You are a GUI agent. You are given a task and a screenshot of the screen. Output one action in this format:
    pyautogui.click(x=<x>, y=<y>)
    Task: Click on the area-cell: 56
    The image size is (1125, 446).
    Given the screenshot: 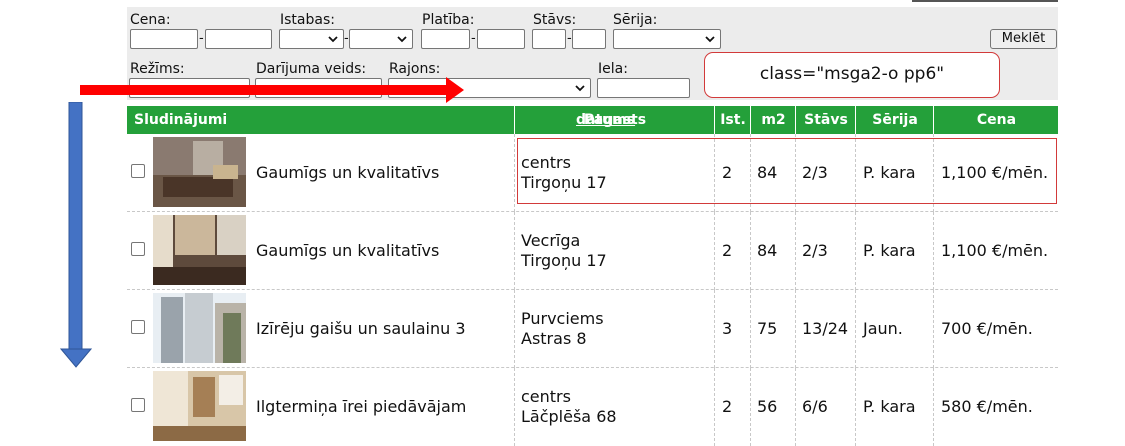 What is the action you would take?
    pyautogui.click(x=767, y=406)
    